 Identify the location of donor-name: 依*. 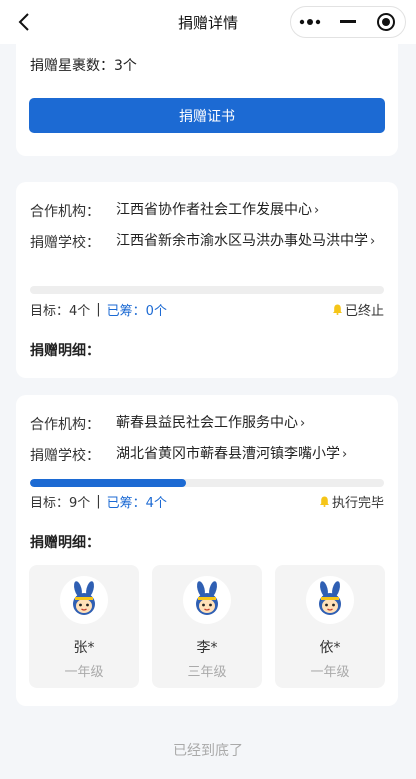
(330, 648).